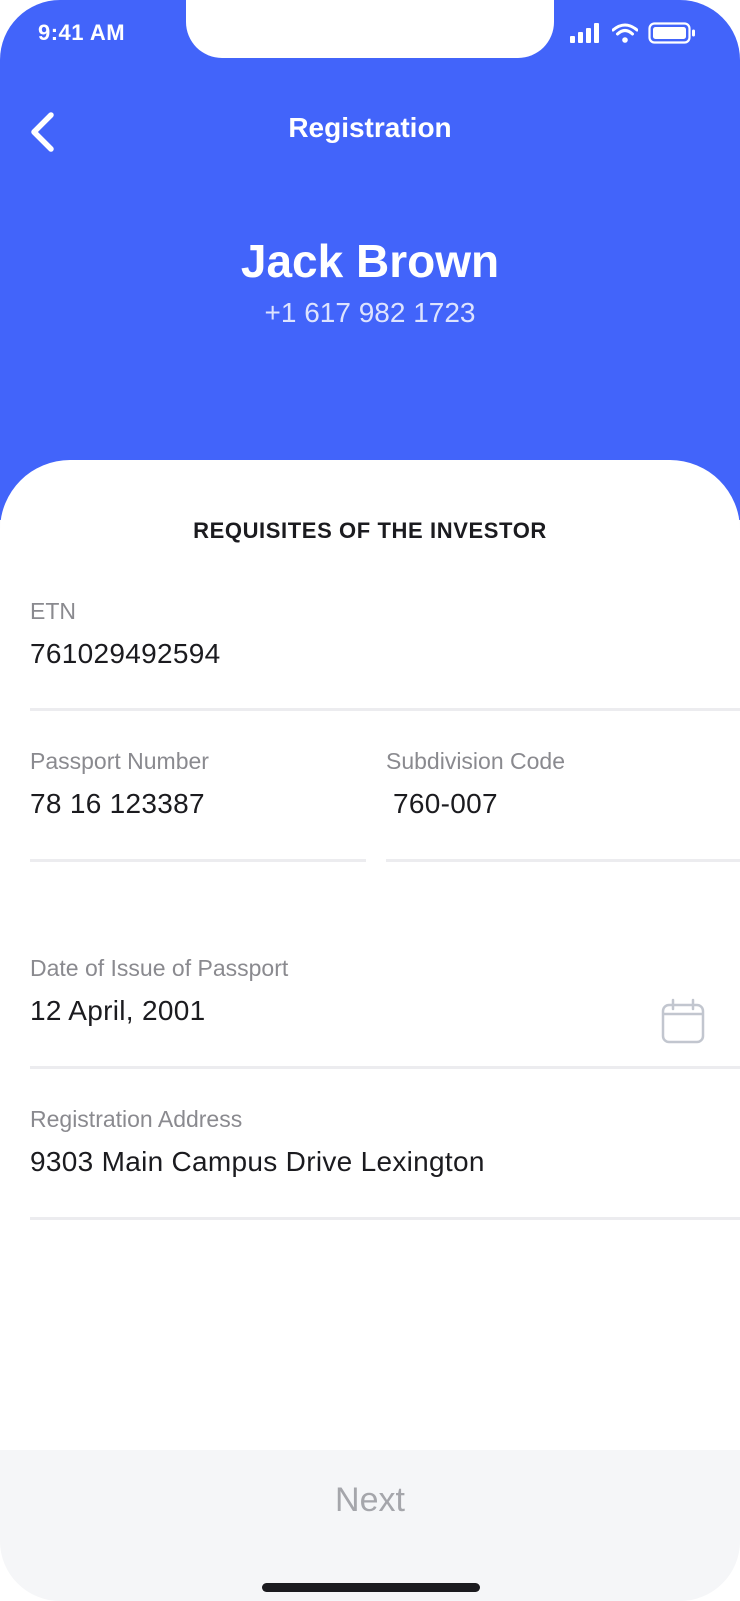  I want to click on address-value: 9303 Main Campus Drive Lexington, so click(257, 1161).